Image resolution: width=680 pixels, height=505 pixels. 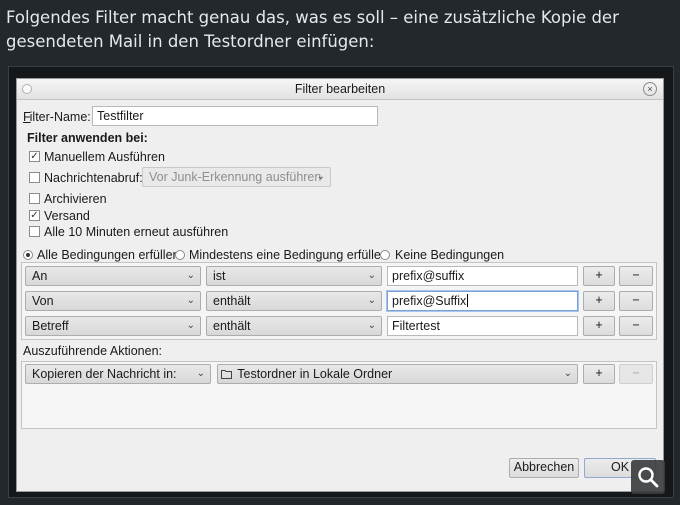 I want to click on cancel-button: Abbrechen, so click(x=544, y=468).